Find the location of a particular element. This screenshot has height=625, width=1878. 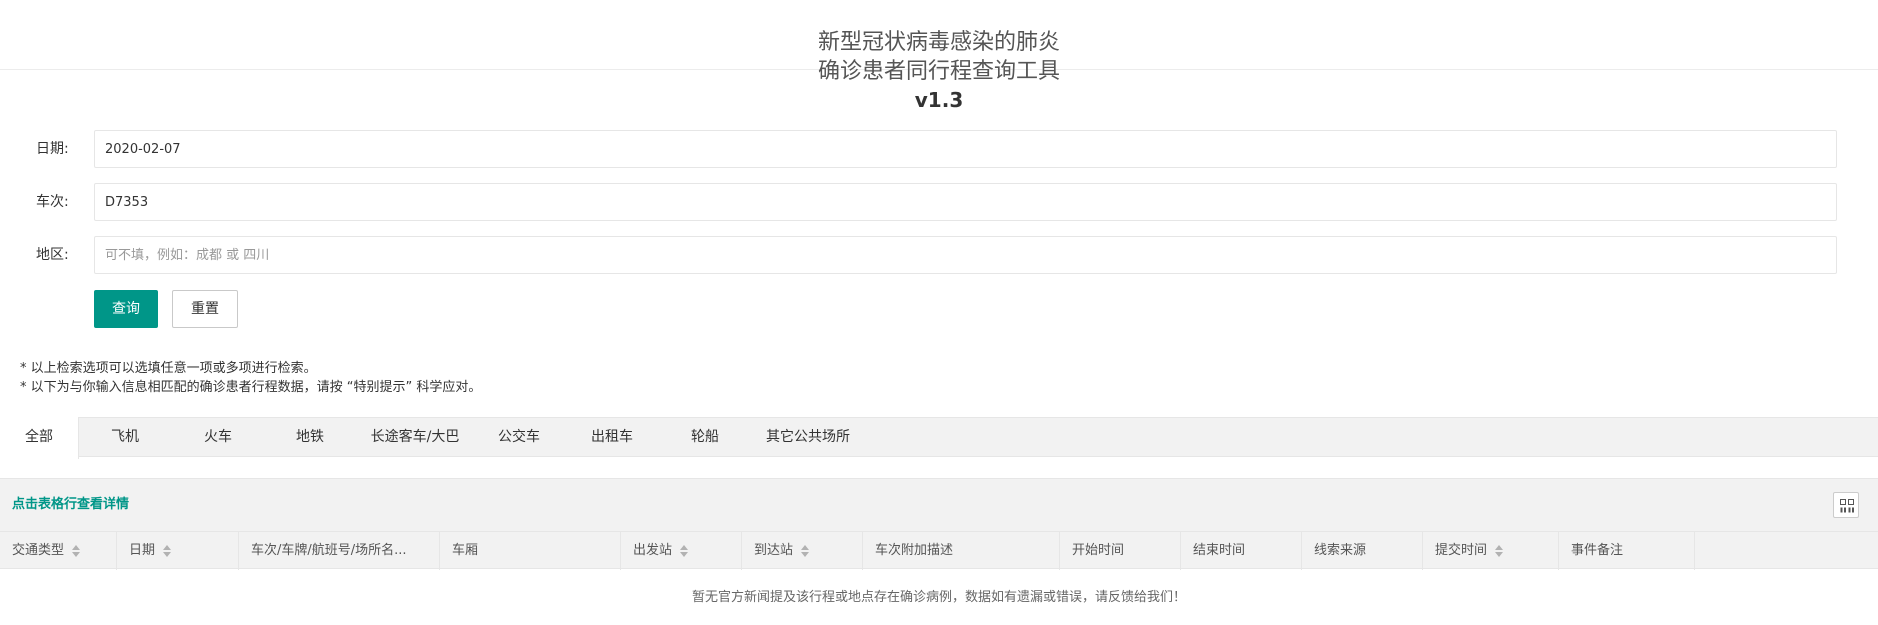

region-label: 地区: is located at coordinates (52, 255).